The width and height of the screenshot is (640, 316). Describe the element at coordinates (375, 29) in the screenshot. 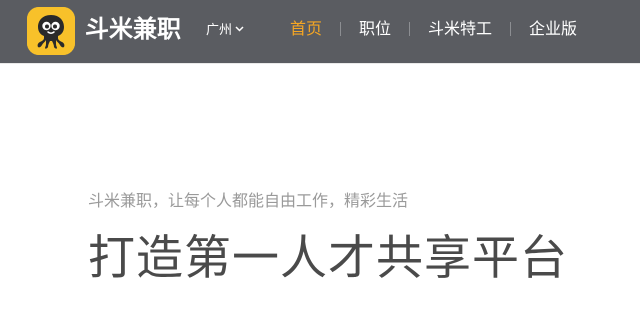

I see `nav-item-jobs: 职位` at that location.